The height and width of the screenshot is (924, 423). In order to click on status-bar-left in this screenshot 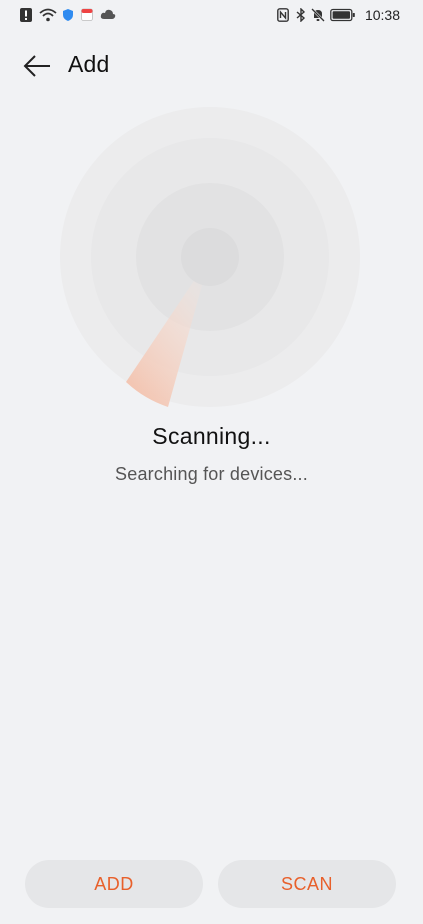, I will do `click(68, 15)`.